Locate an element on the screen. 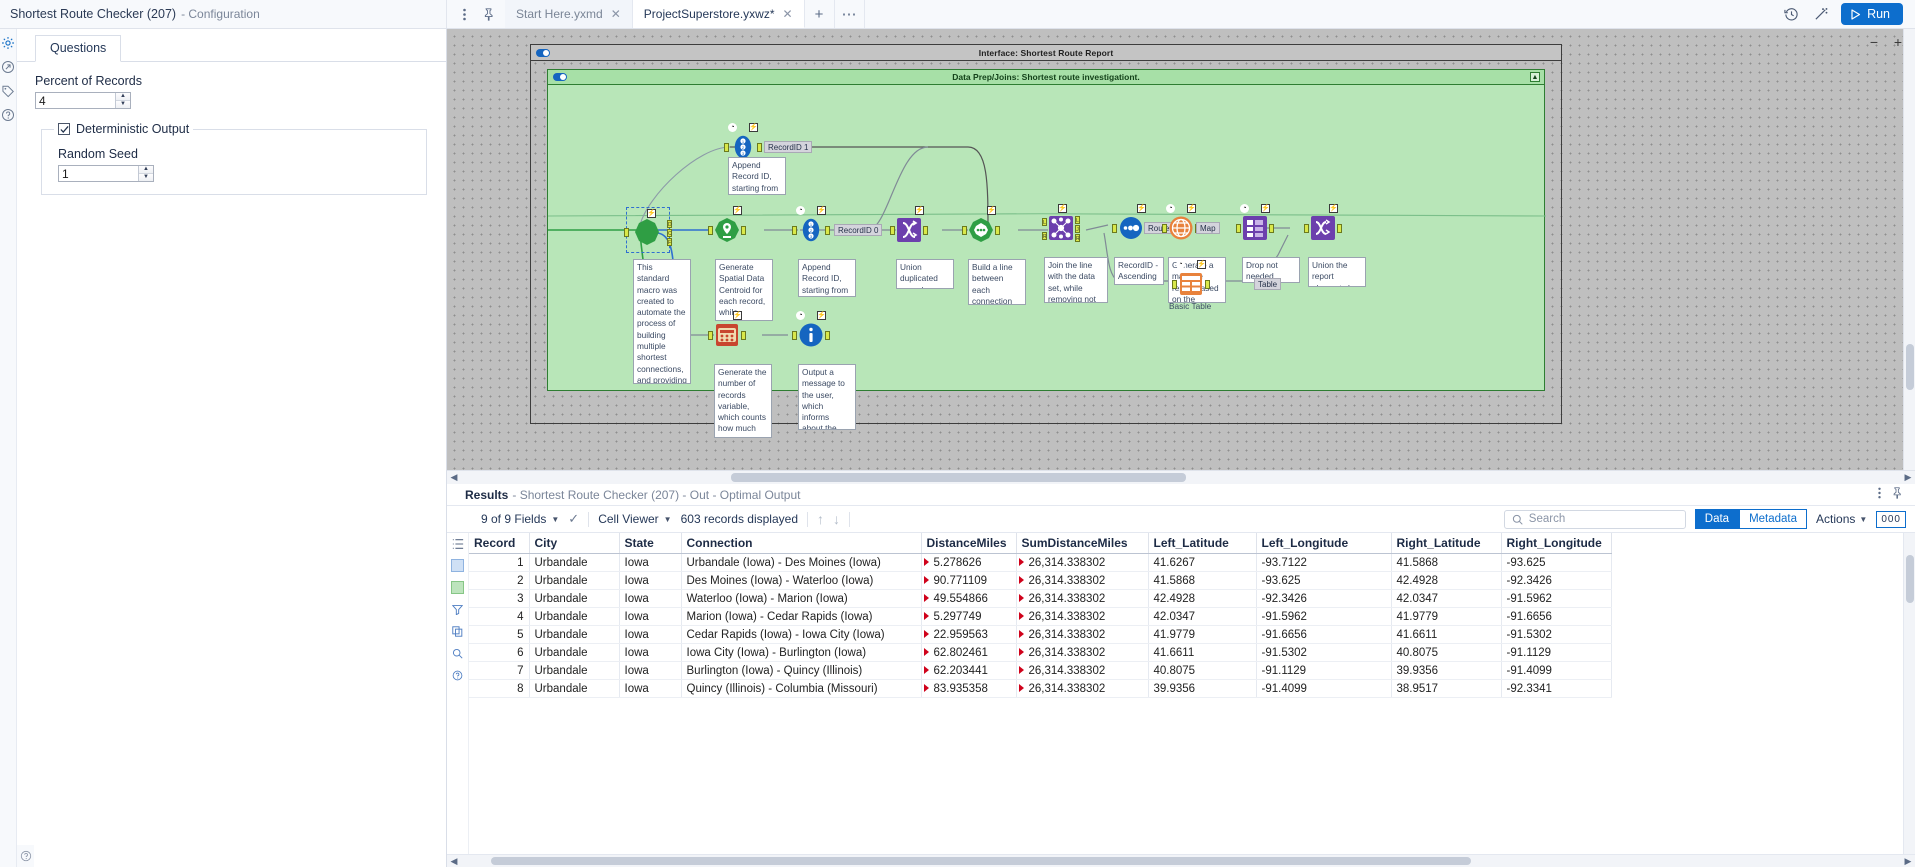 This screenshot has width=1915, height=867. scroll-down-icon: ↓ is located at coordinates (836, 519).